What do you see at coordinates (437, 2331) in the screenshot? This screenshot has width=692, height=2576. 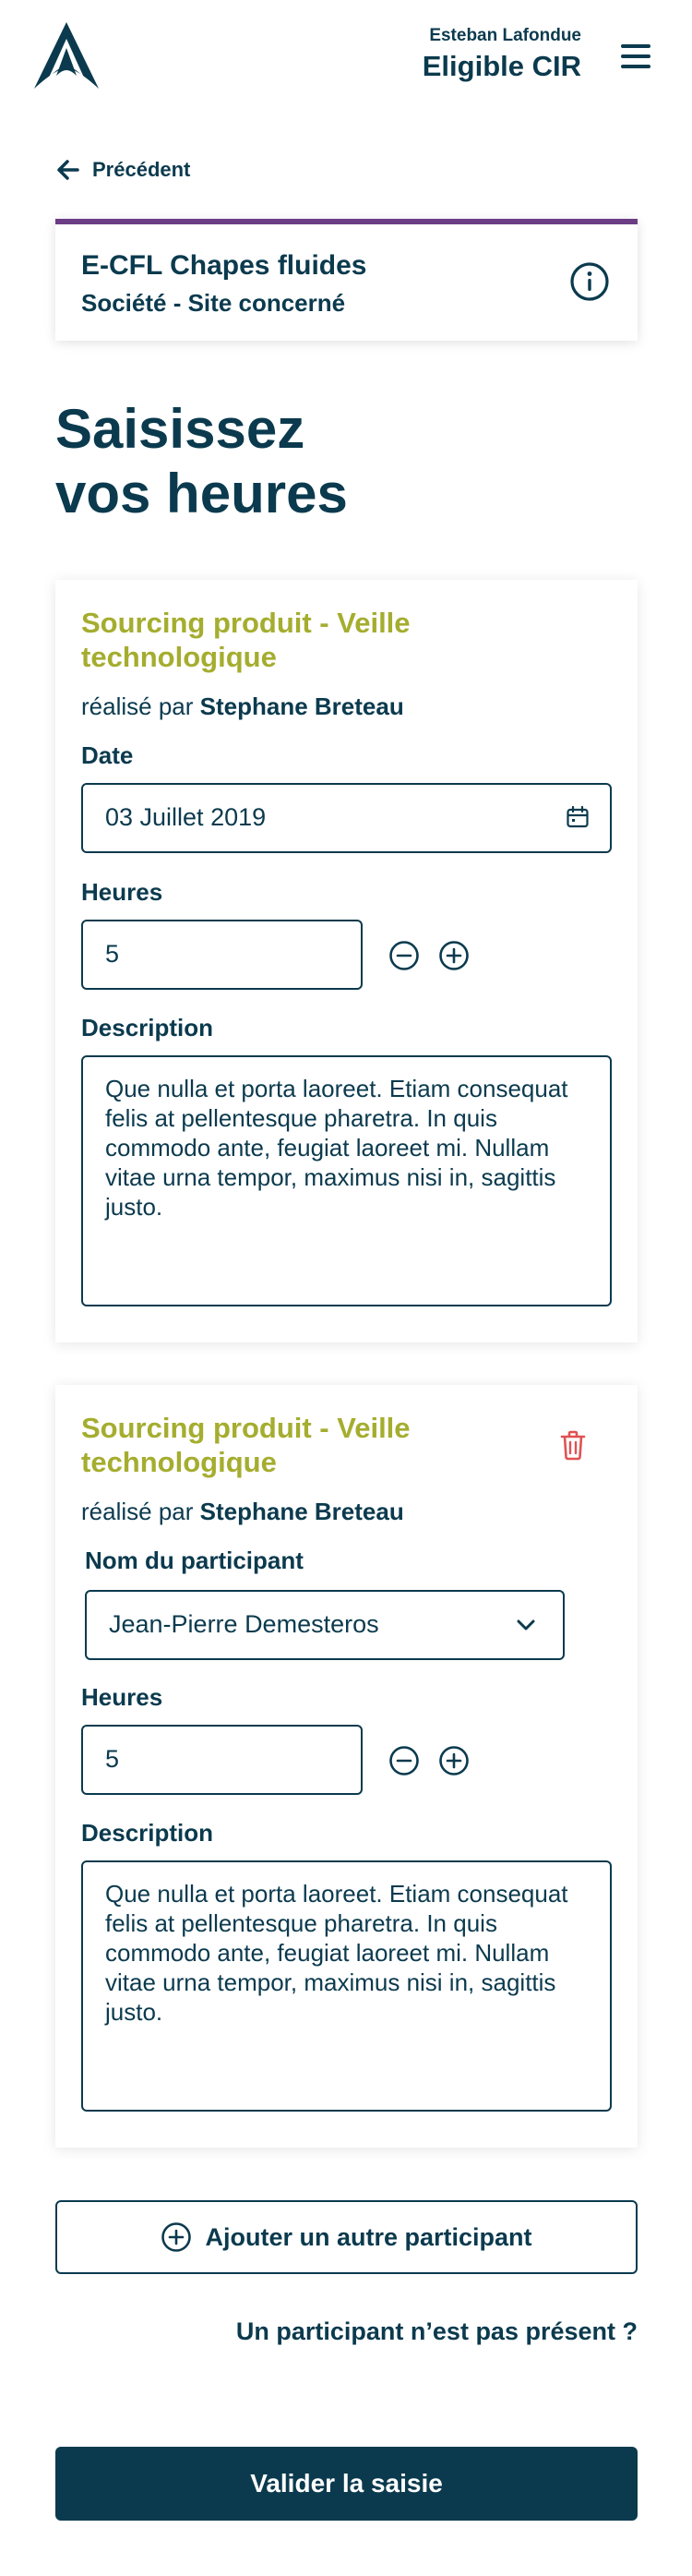 I see `missing-participant-link: Un participant n’est pas présent ?` at bounding box center [437, 2331].